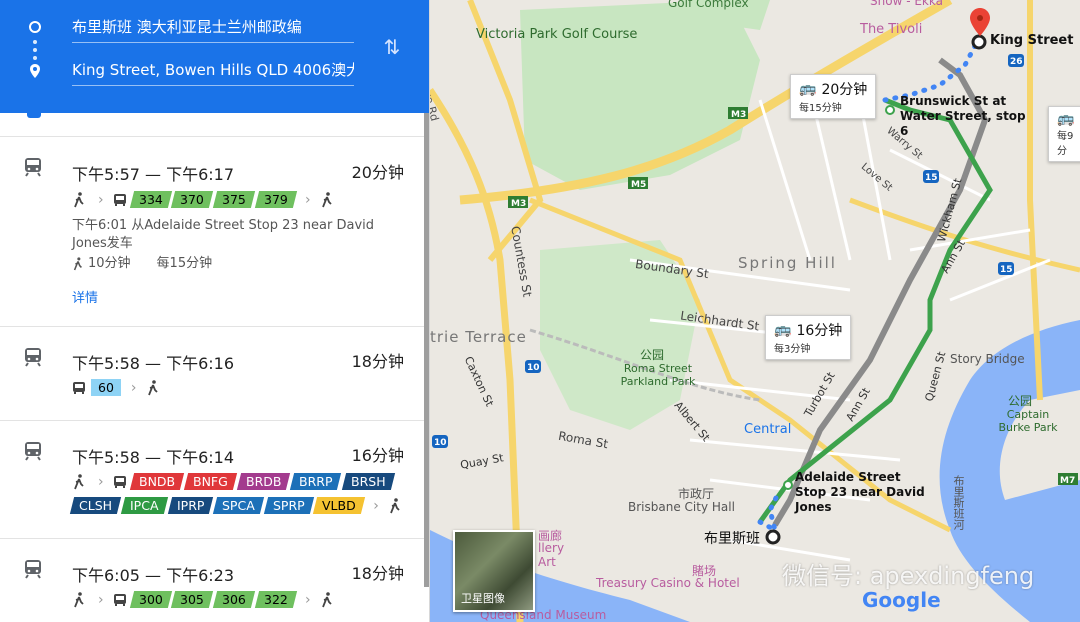  I want to click on spring-hill-label: Spring Hill, so click(787, 263).